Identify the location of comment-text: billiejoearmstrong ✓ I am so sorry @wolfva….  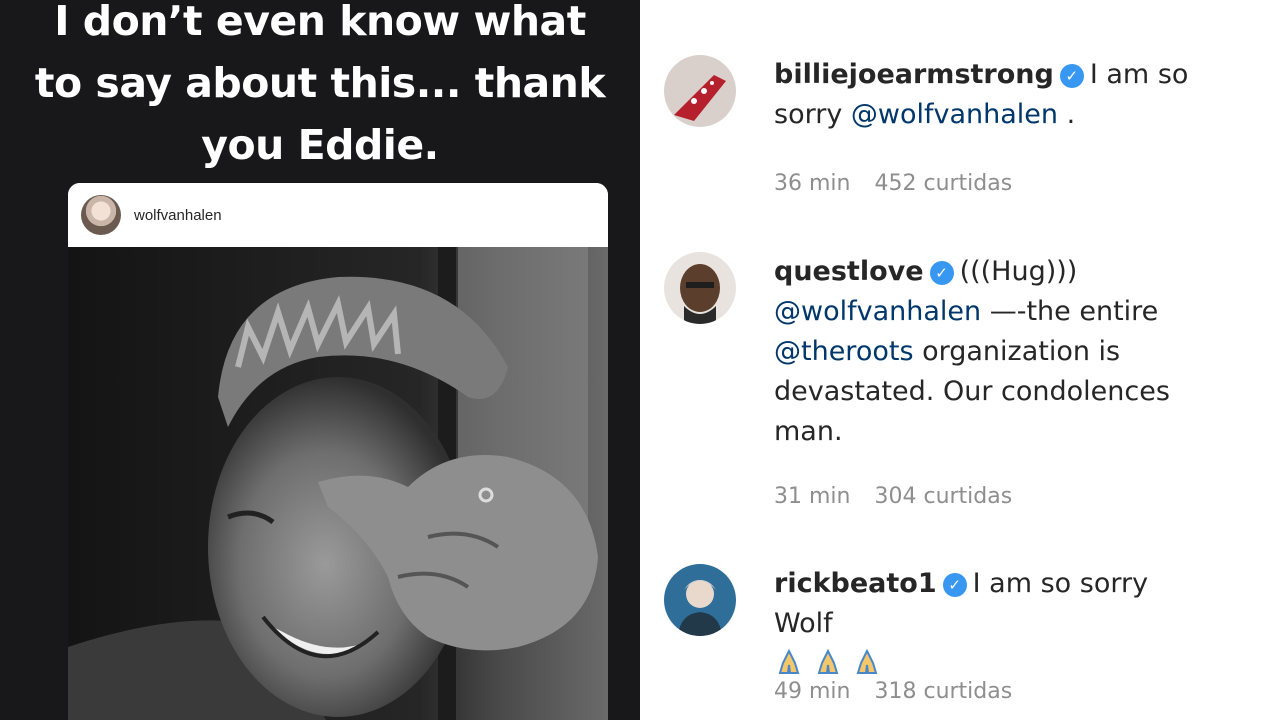
(994, 95).